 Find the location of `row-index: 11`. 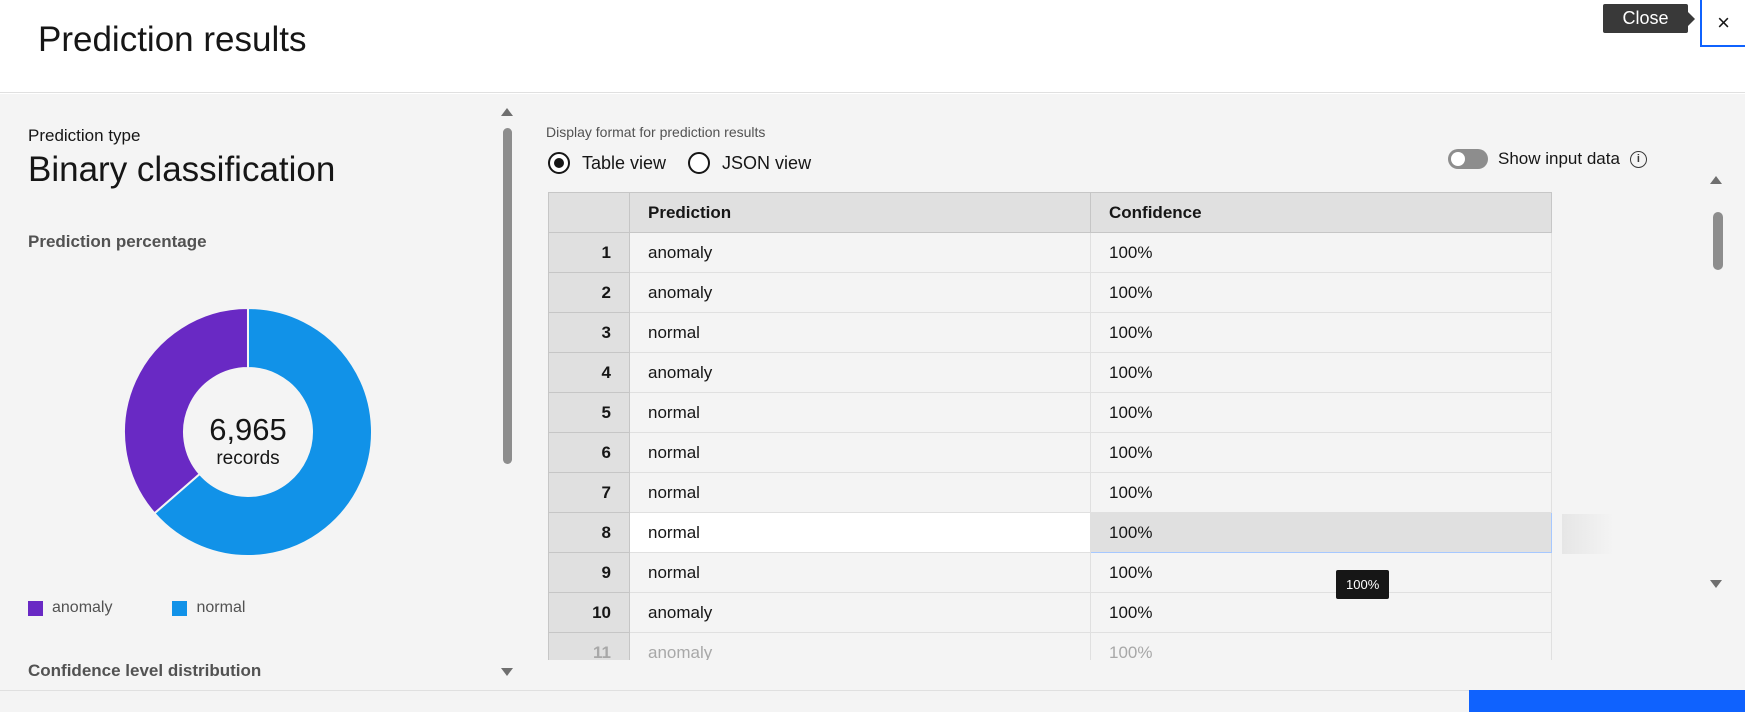

row-index: 11 is located at coordinates (589, 646).